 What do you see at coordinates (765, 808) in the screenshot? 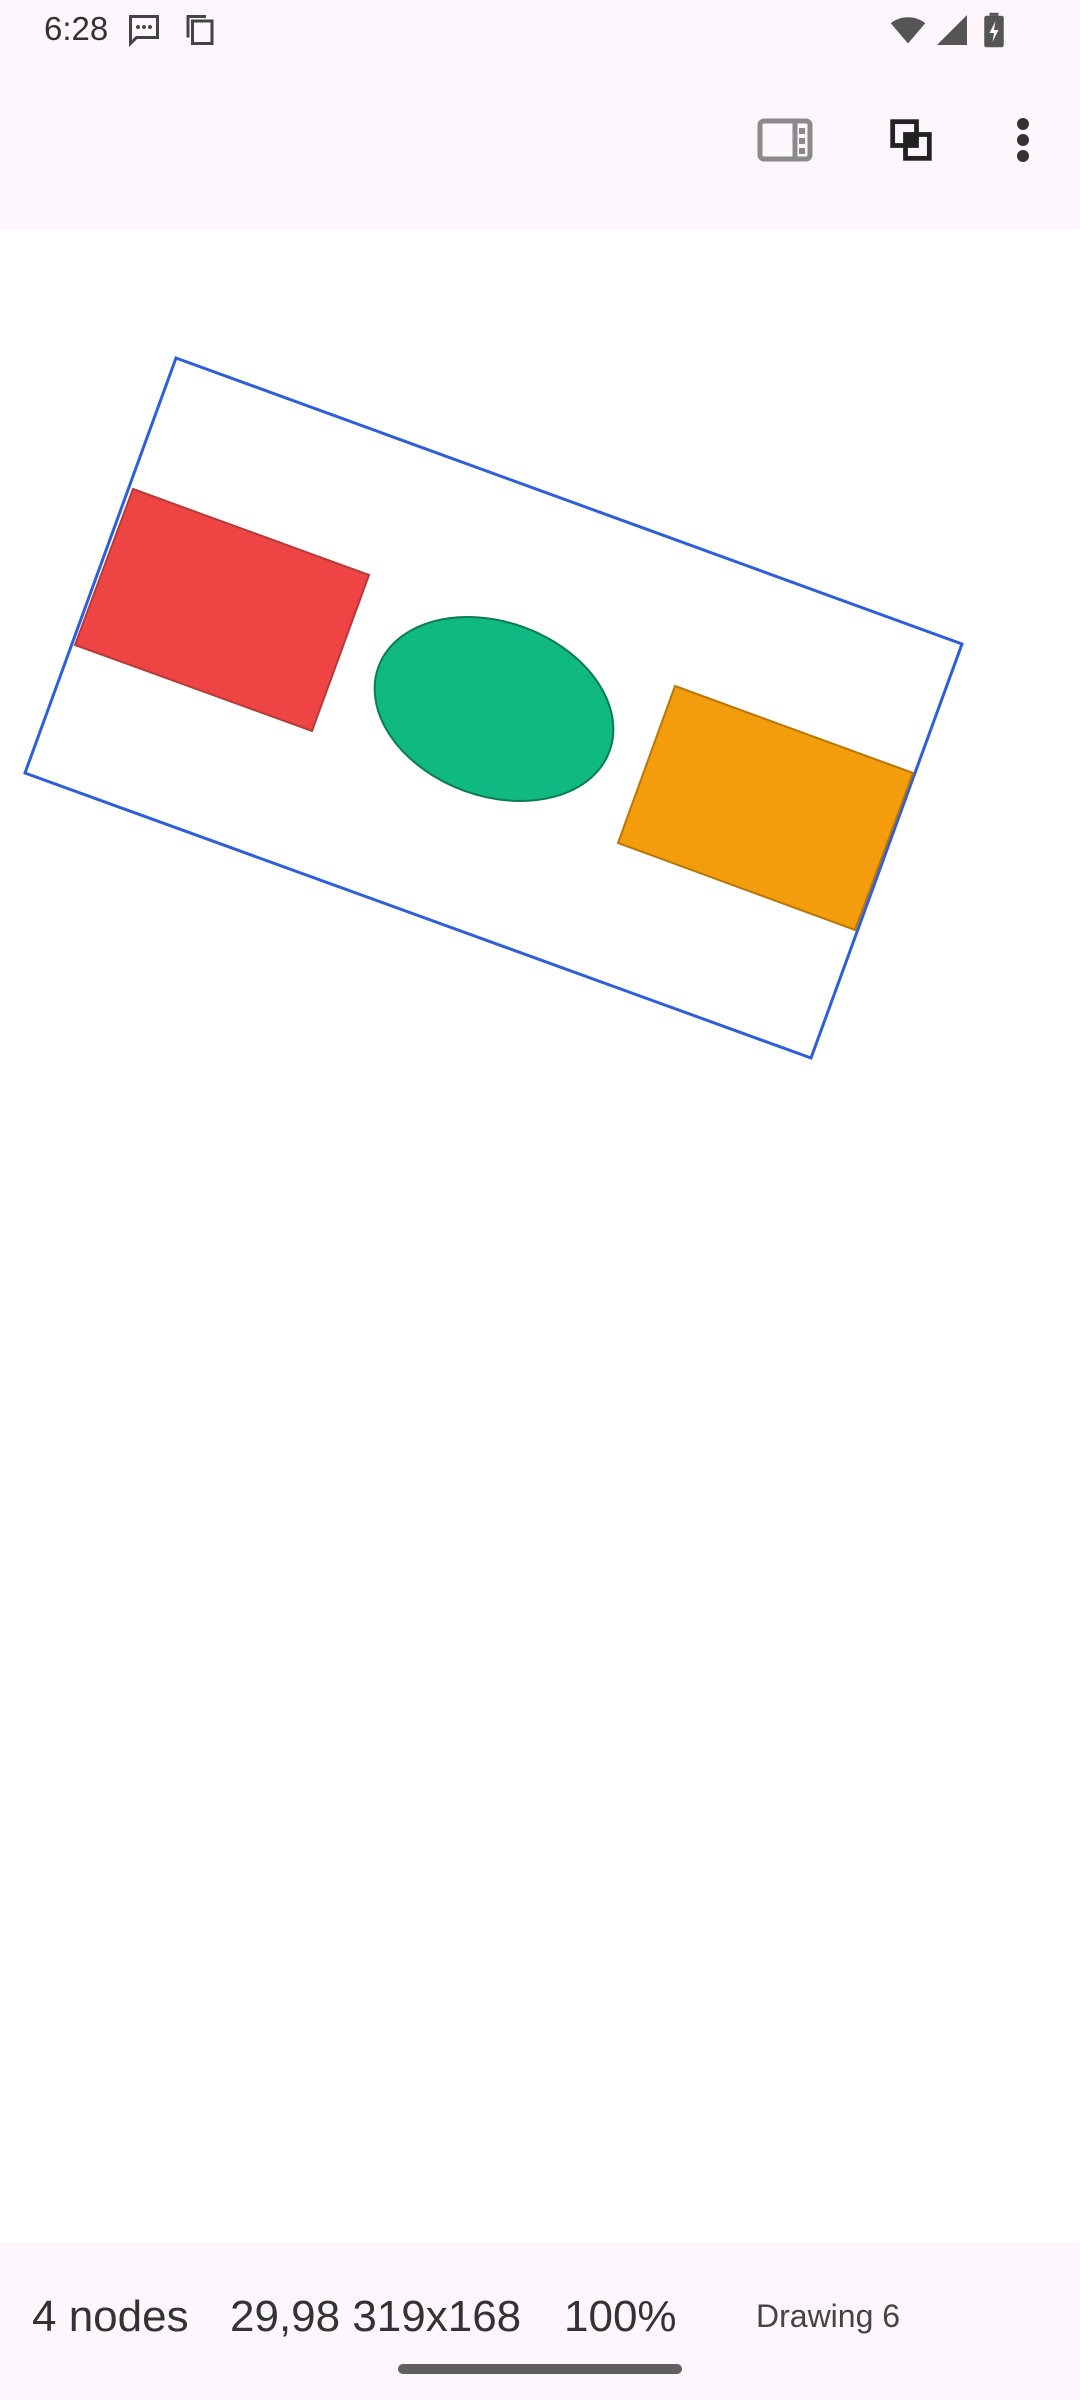
I see `orange-rectangle-shape` at bounding box center [765, 808].